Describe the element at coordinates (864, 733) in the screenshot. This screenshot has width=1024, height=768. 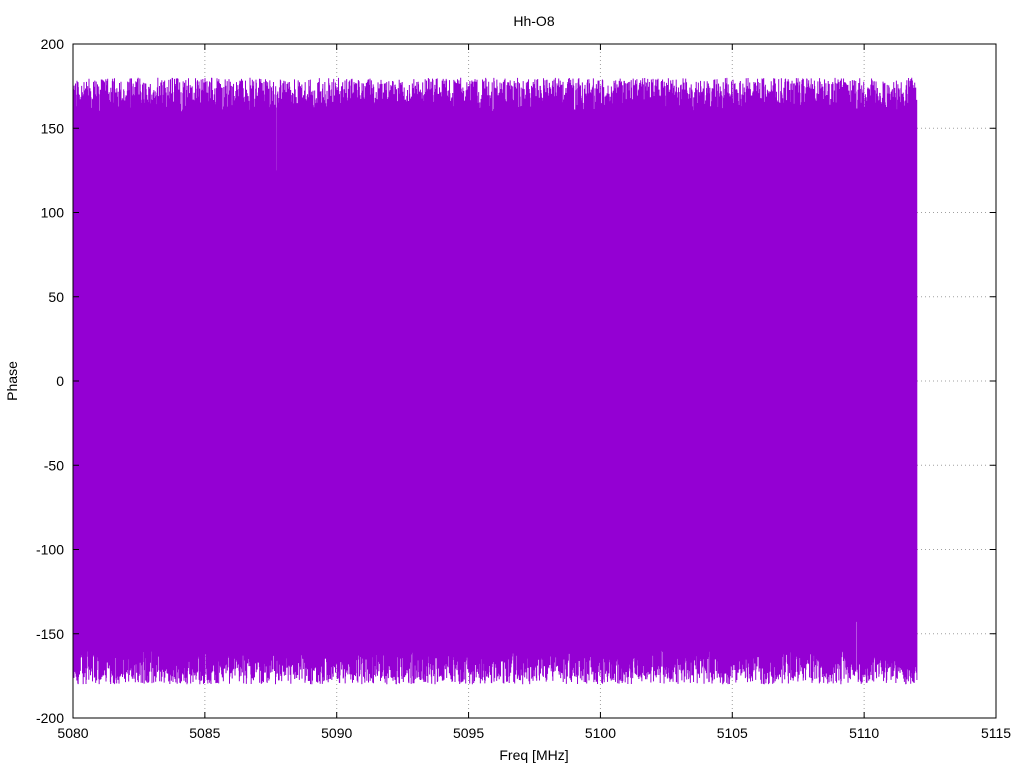
I see `x-tick-label: 5110` at that location.